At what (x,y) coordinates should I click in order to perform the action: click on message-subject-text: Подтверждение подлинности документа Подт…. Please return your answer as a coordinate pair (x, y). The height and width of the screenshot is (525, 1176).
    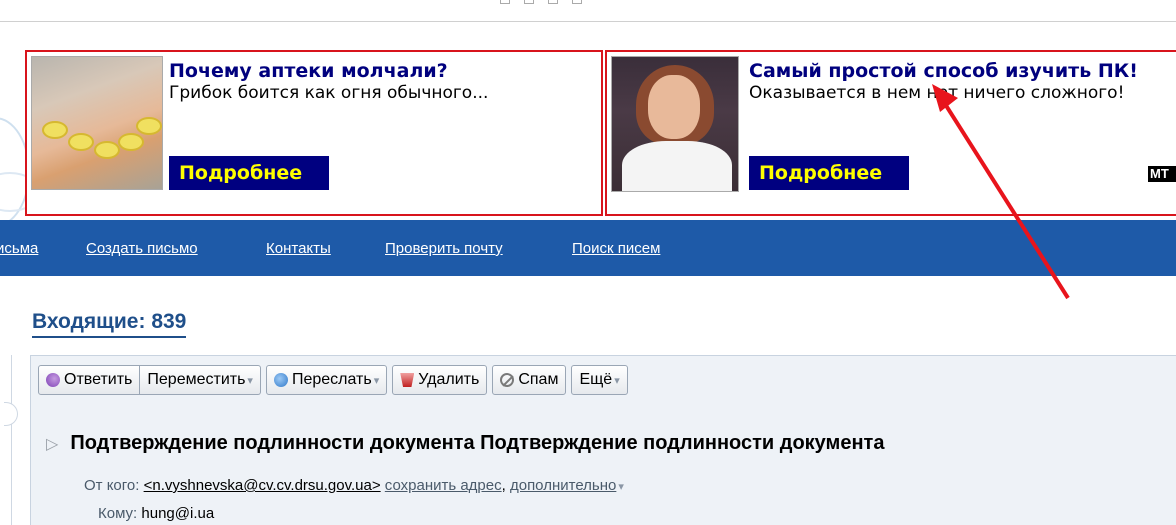
    Looking at the image, I should click on (477, 443).